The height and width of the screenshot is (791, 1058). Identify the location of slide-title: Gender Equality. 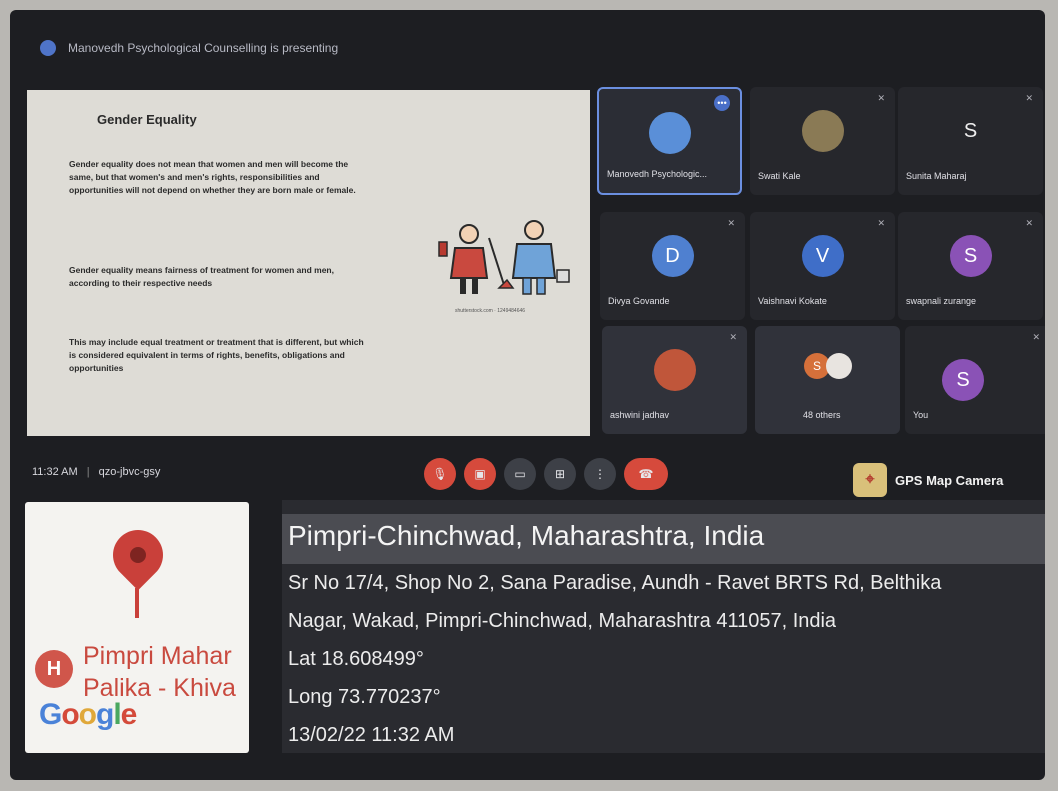
(147, 119).